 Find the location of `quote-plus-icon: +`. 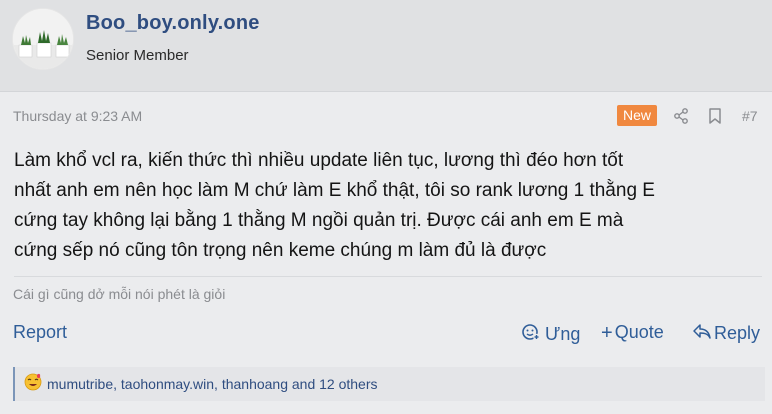

quote-plus-icon: + is located at coordinates (607, 332).